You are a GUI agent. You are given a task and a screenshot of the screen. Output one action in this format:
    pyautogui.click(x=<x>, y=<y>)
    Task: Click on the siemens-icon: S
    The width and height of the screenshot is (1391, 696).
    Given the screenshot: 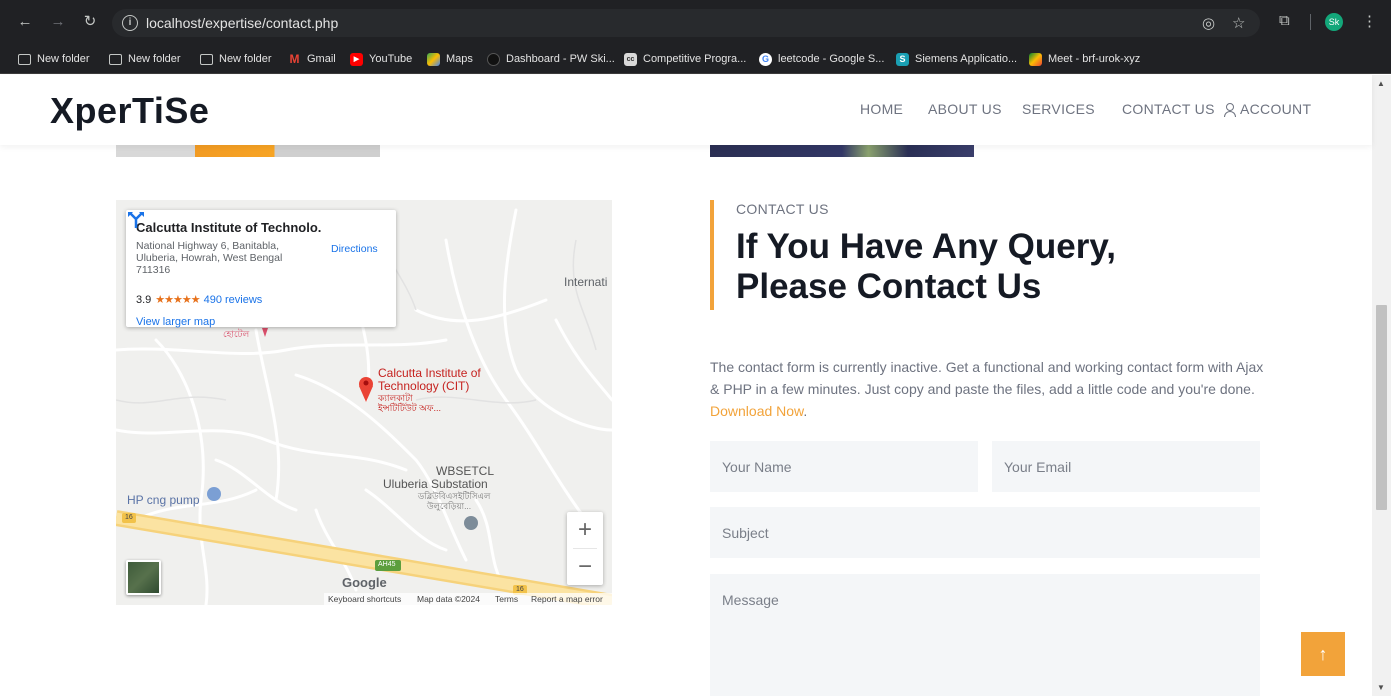 What is the action you would take?
    pyautogui.click(x=902, y=59)
    